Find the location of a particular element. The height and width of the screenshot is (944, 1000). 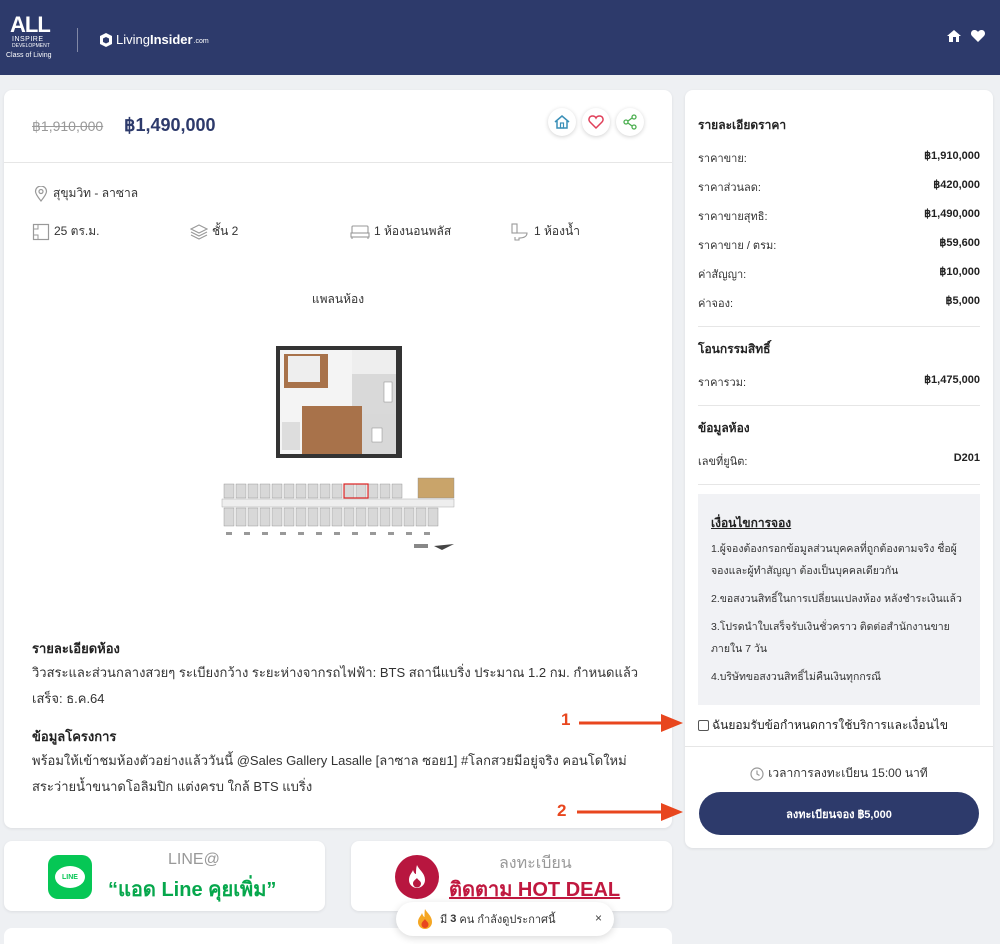

book-button: ลงทะเบียนจอง ฿5,000 is located at coordinates (839, 813).